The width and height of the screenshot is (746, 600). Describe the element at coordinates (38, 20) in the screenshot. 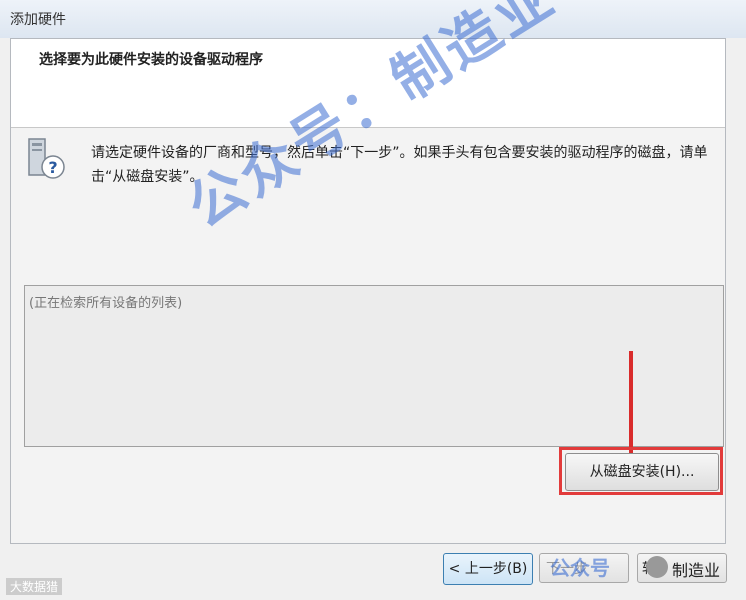

I see `window-title: 添加硬件` at that location.